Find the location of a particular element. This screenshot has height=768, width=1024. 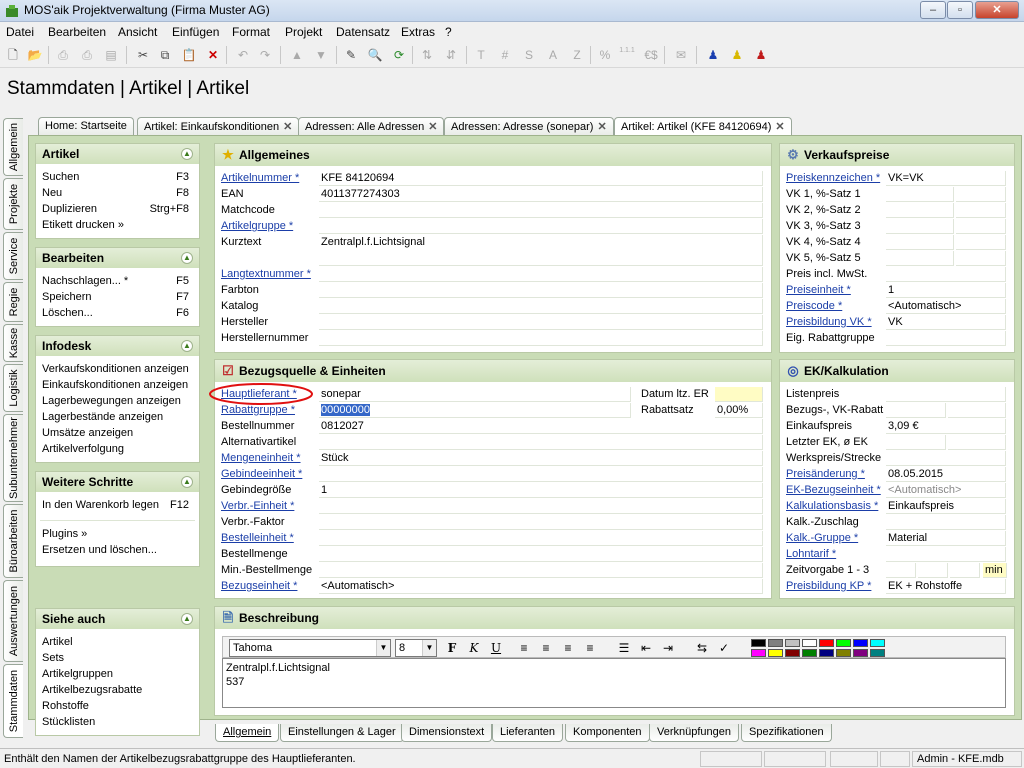

field-value: EK + Rohstoffe is located at coordinates (946, 586).